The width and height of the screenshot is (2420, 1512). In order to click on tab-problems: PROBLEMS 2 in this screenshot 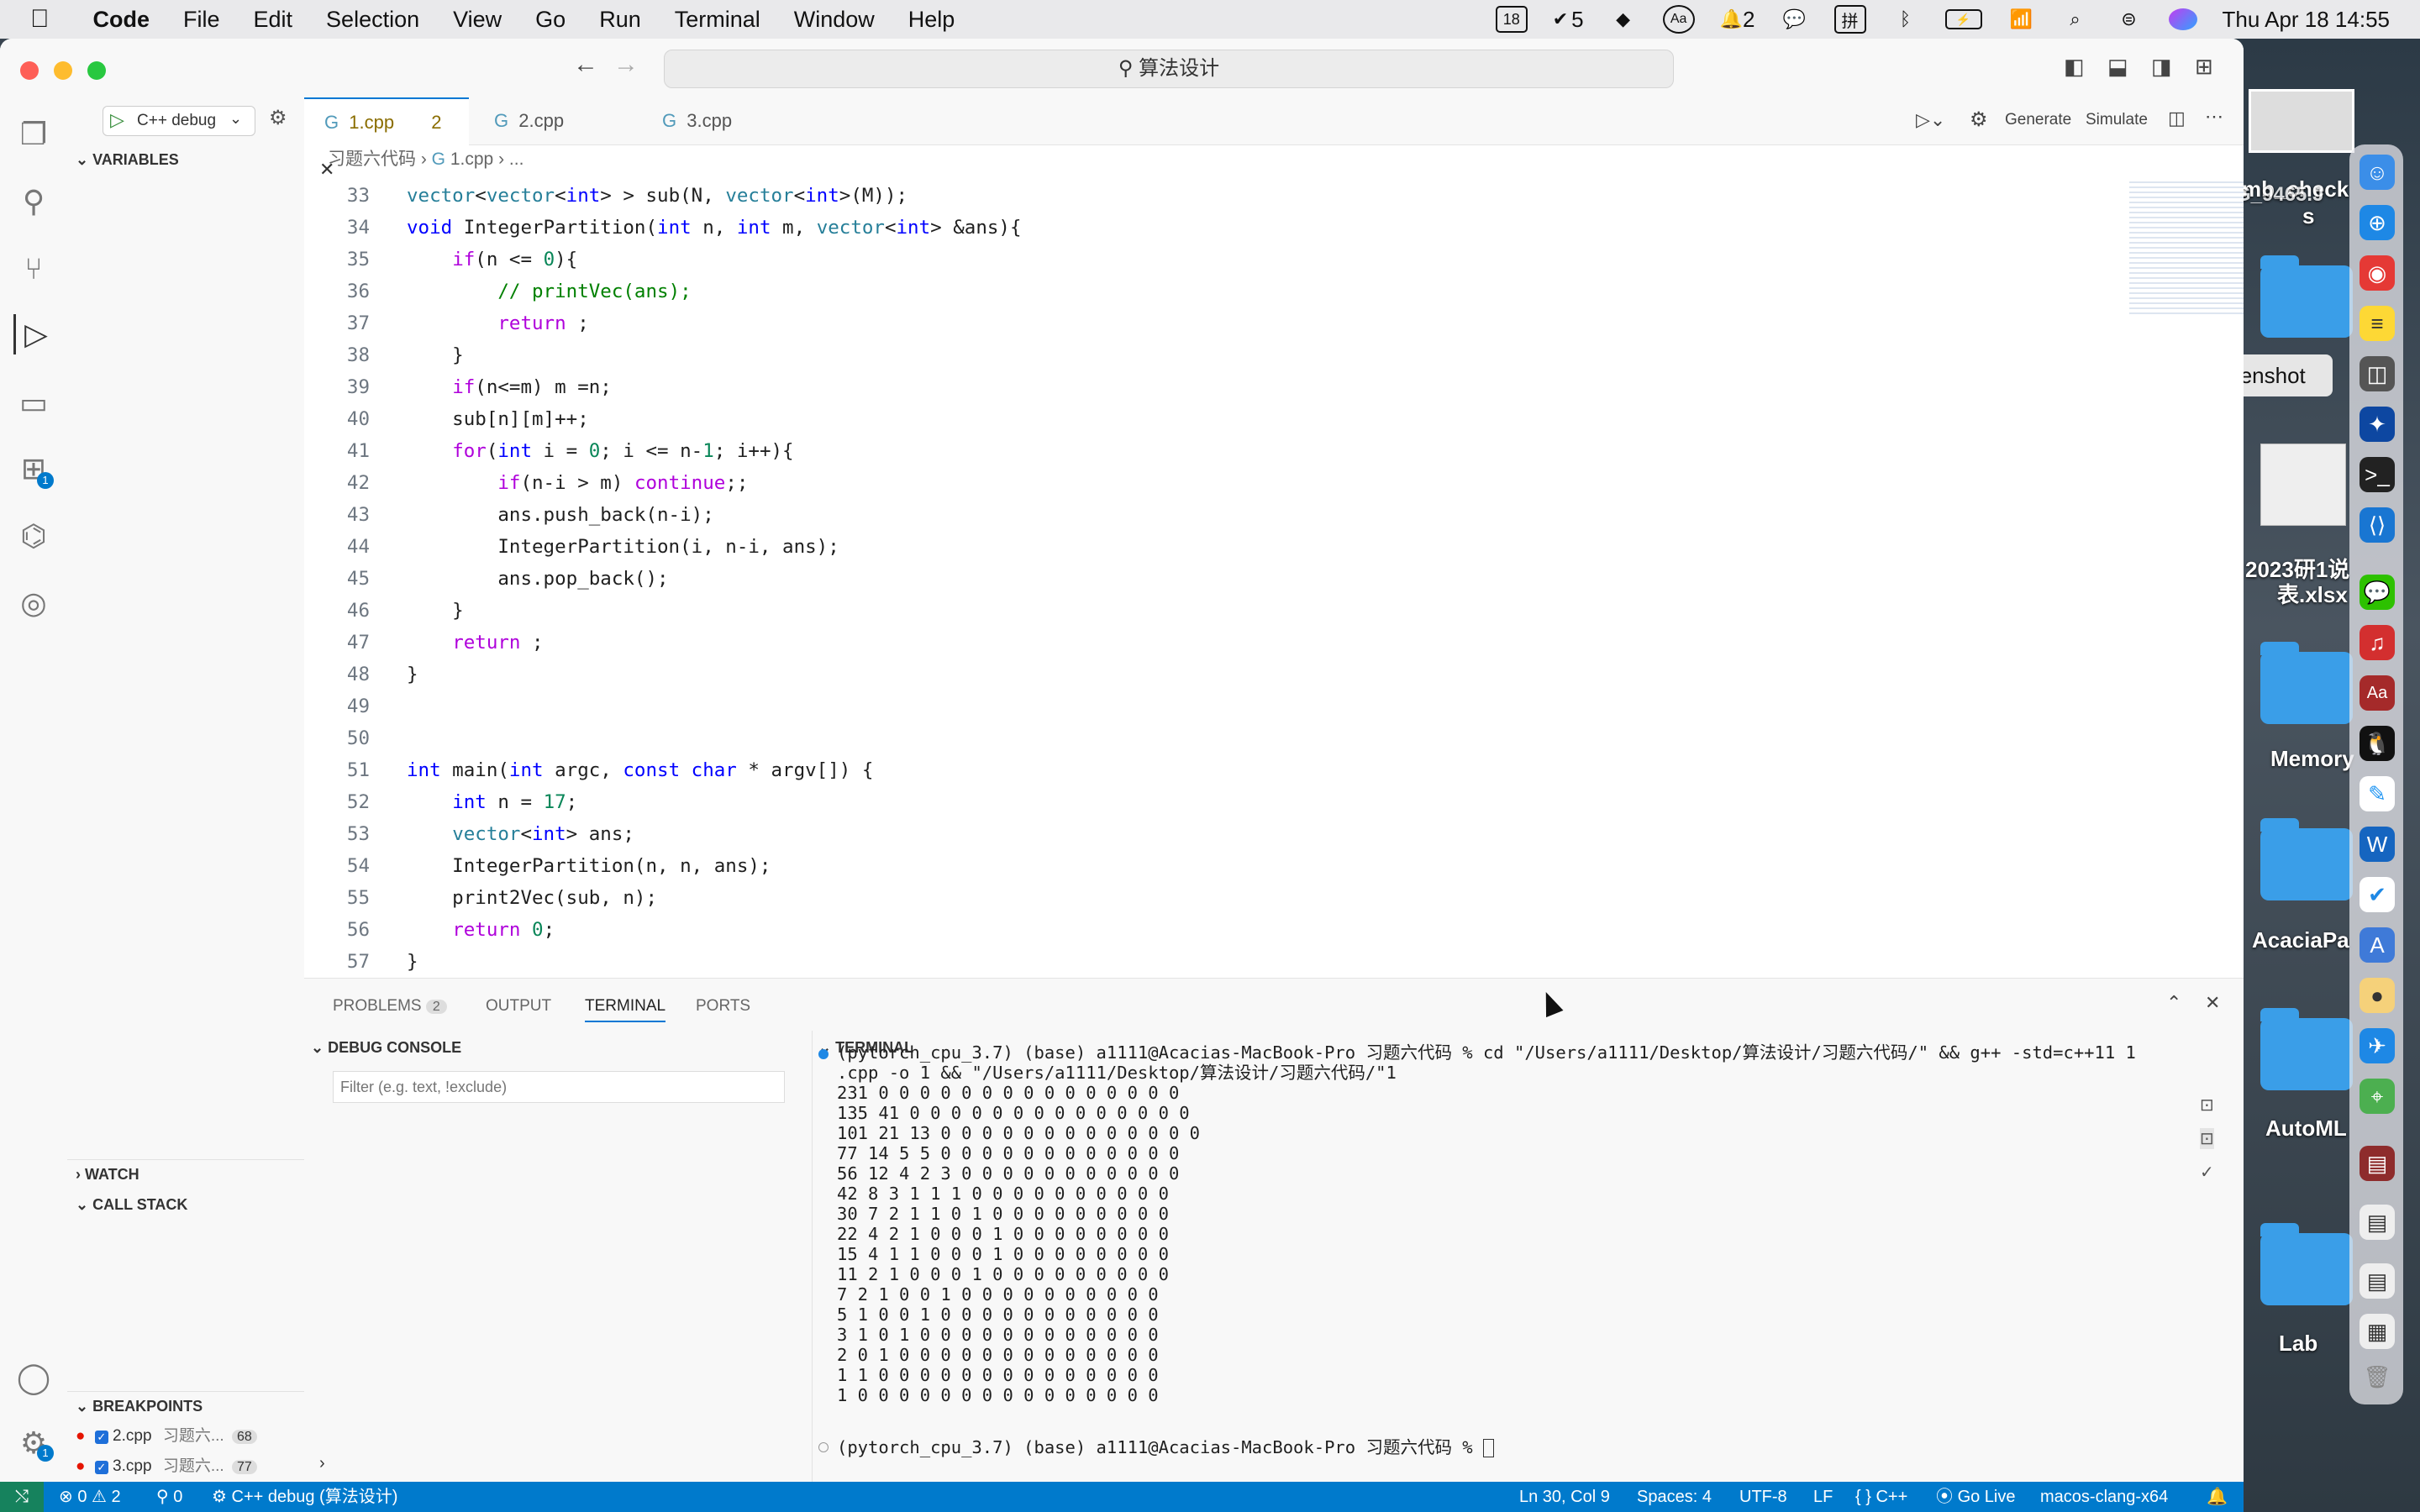, I will do `click(390, 1006)`.